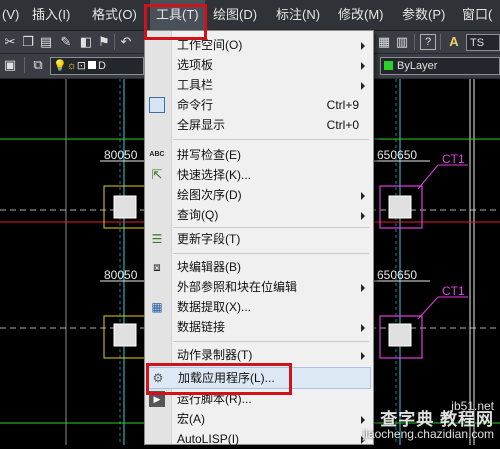 The image size is (500, 449). I want to click on menubar-item-draw: 绘图(D), so click(235, 15).